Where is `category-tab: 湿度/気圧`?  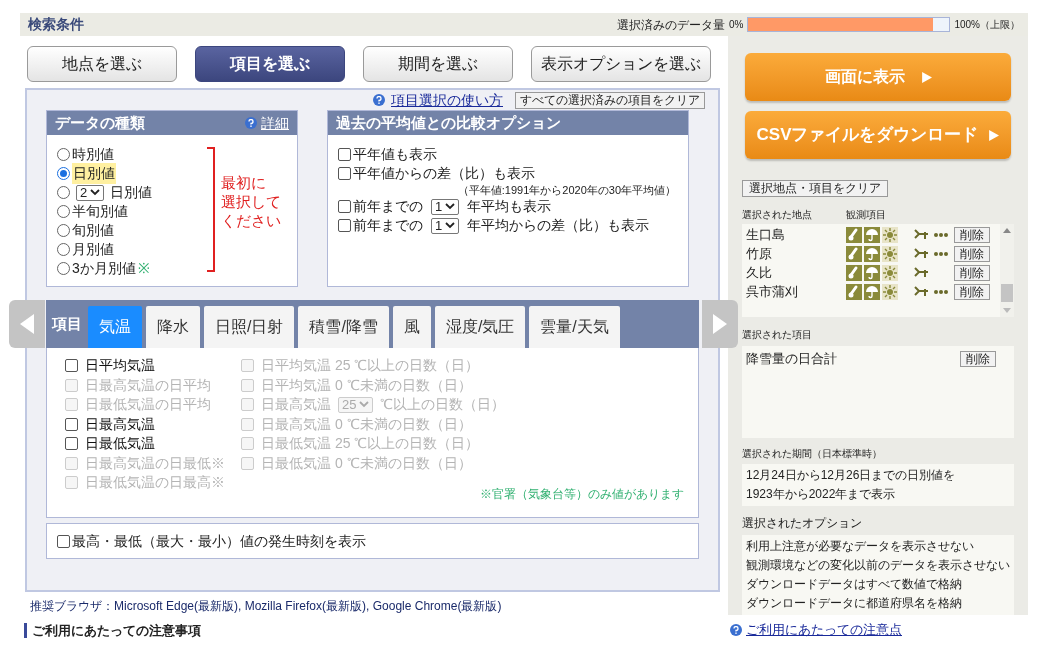
category-tab: 湿度/気圧 is located at coordinates (480, 327).